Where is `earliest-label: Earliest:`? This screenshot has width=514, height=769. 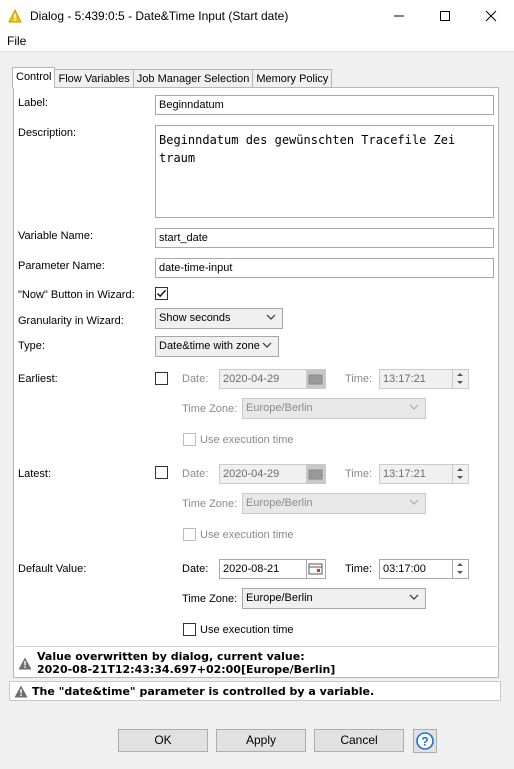
earliest-label: Earliest: is located at coordinates (38, 379).